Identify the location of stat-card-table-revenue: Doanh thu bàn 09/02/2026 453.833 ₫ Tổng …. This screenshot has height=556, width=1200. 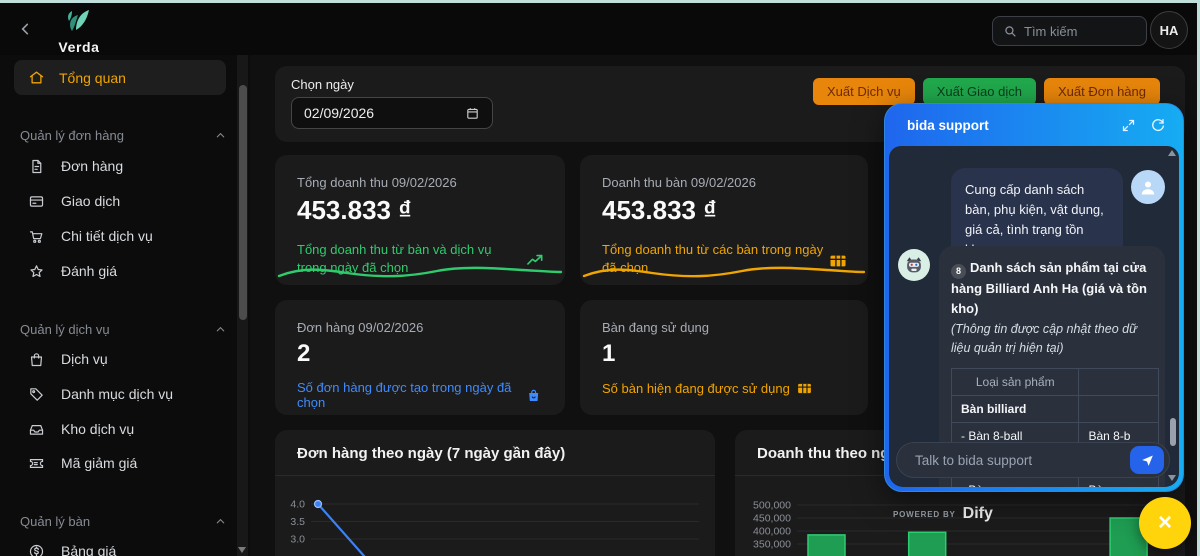
(724, 220).